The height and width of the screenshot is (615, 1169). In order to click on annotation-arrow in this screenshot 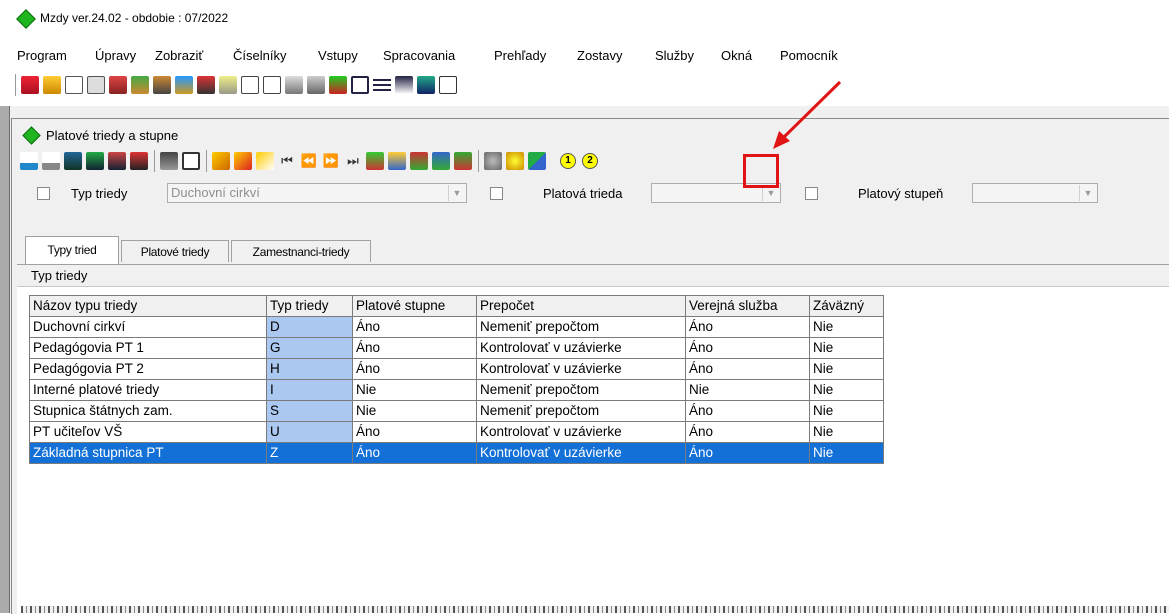, I will do `click(807, 114)`.